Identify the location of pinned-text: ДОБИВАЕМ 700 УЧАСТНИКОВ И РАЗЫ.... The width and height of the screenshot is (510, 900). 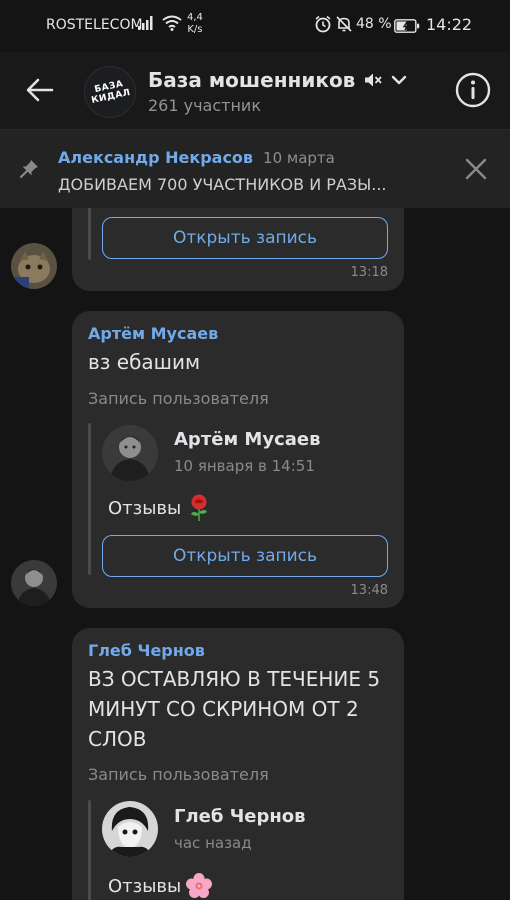
(222, 184).